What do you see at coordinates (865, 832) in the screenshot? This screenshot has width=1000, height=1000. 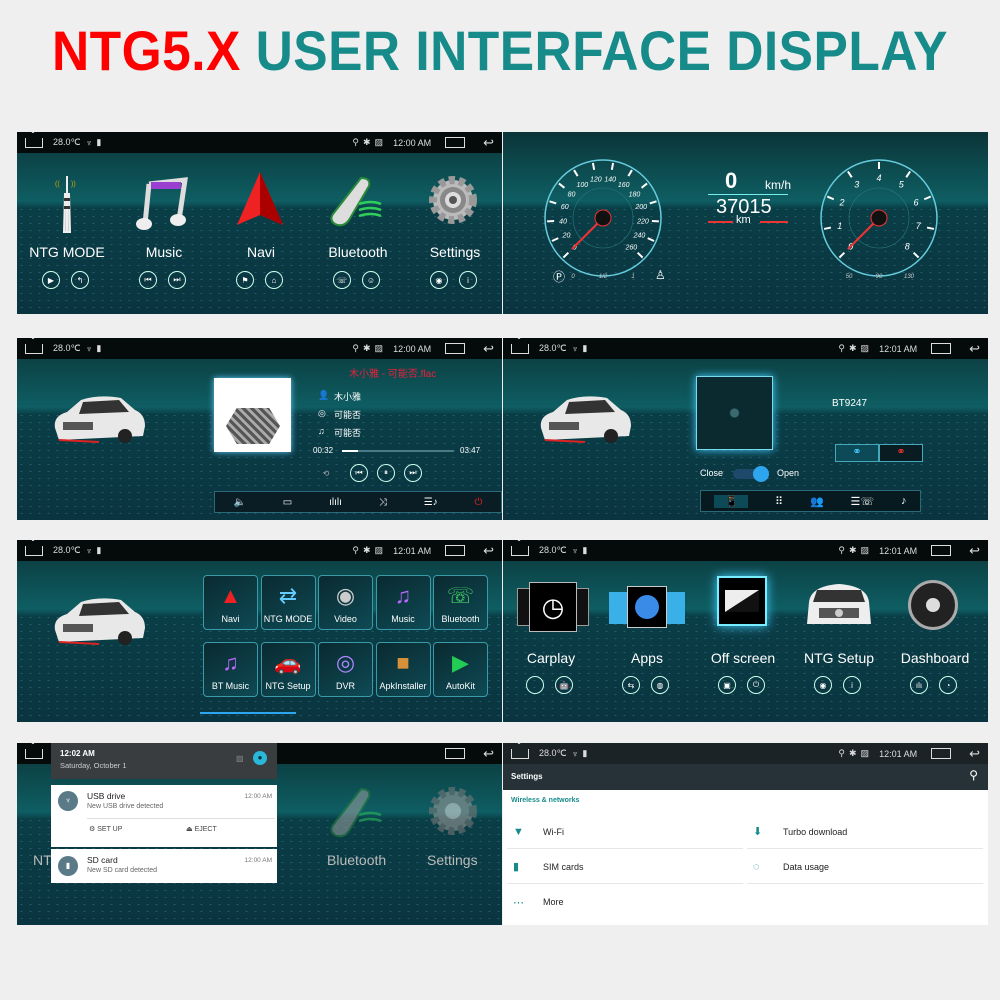 I see `settings-item-turbo-download: ⬇ Turbo download` at bounding box center [865, 832].